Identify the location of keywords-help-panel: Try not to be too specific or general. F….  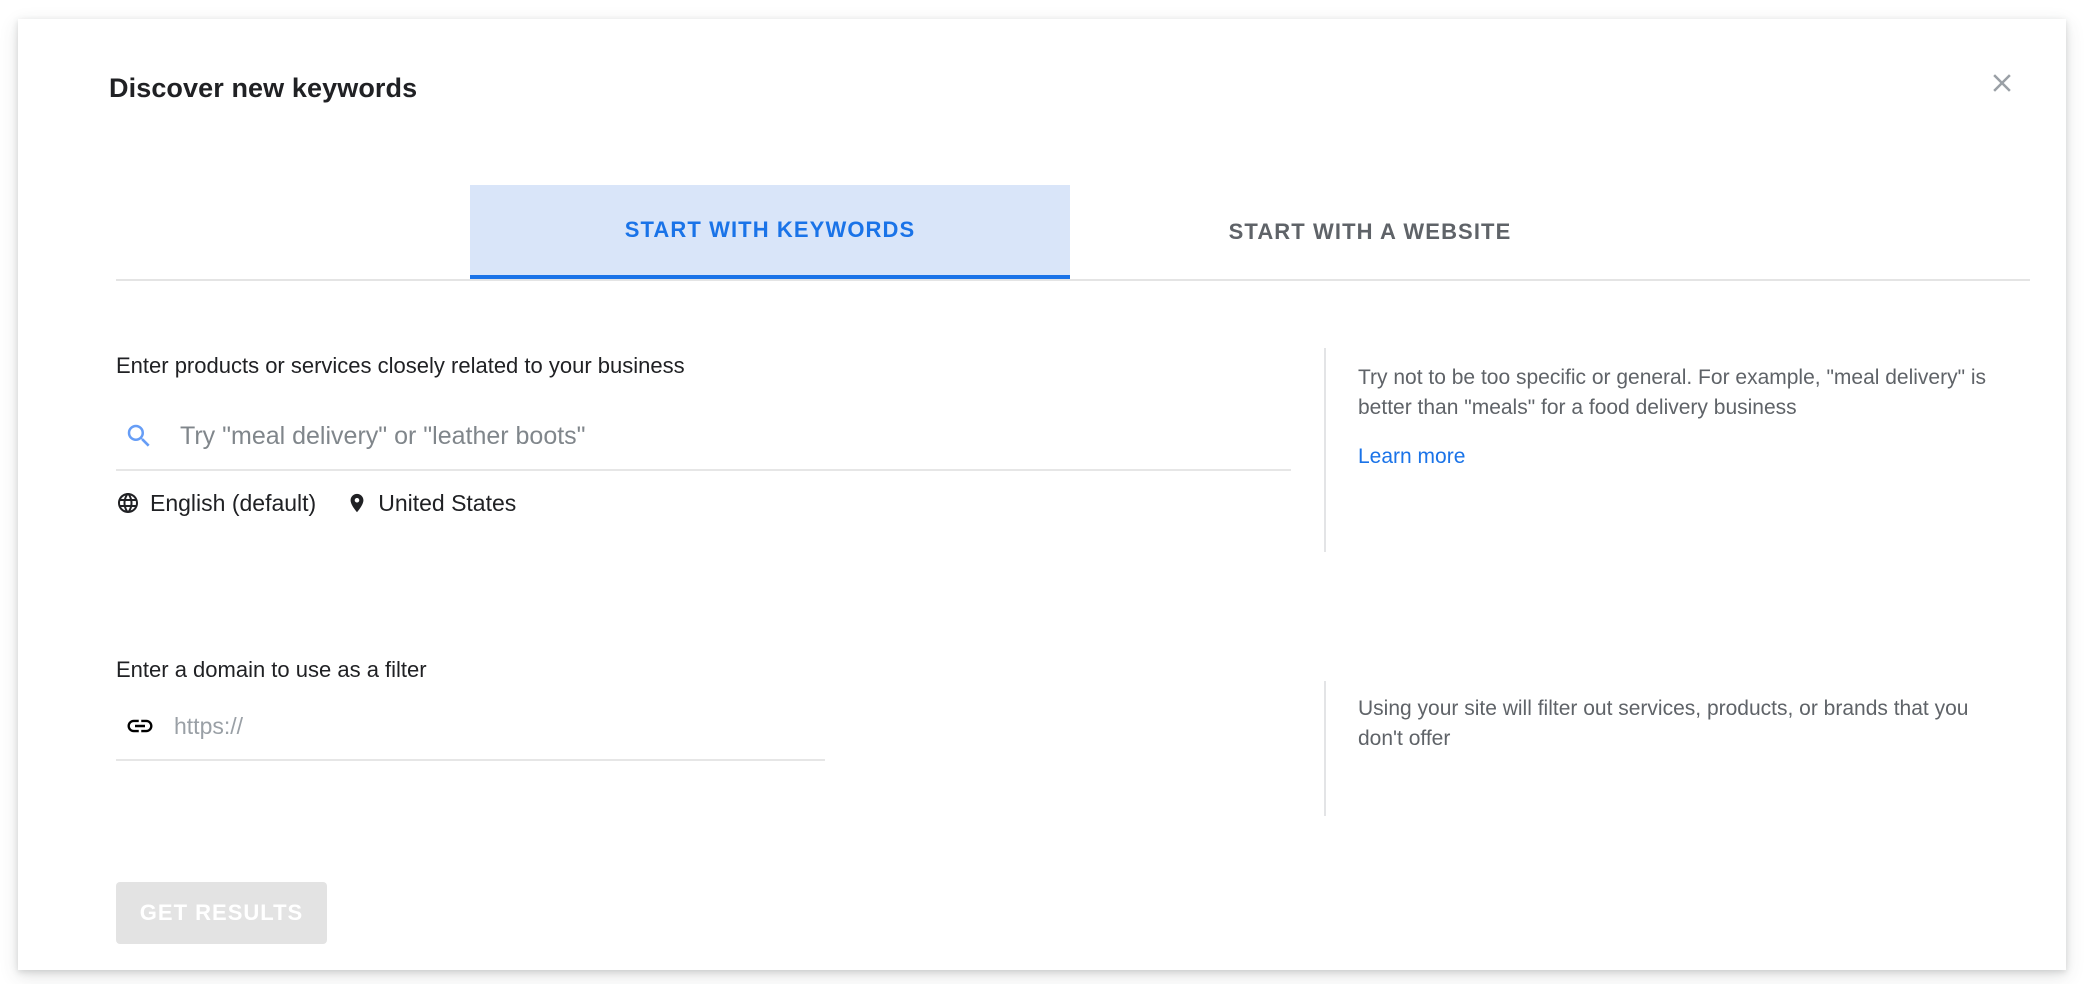
(1678, 416).